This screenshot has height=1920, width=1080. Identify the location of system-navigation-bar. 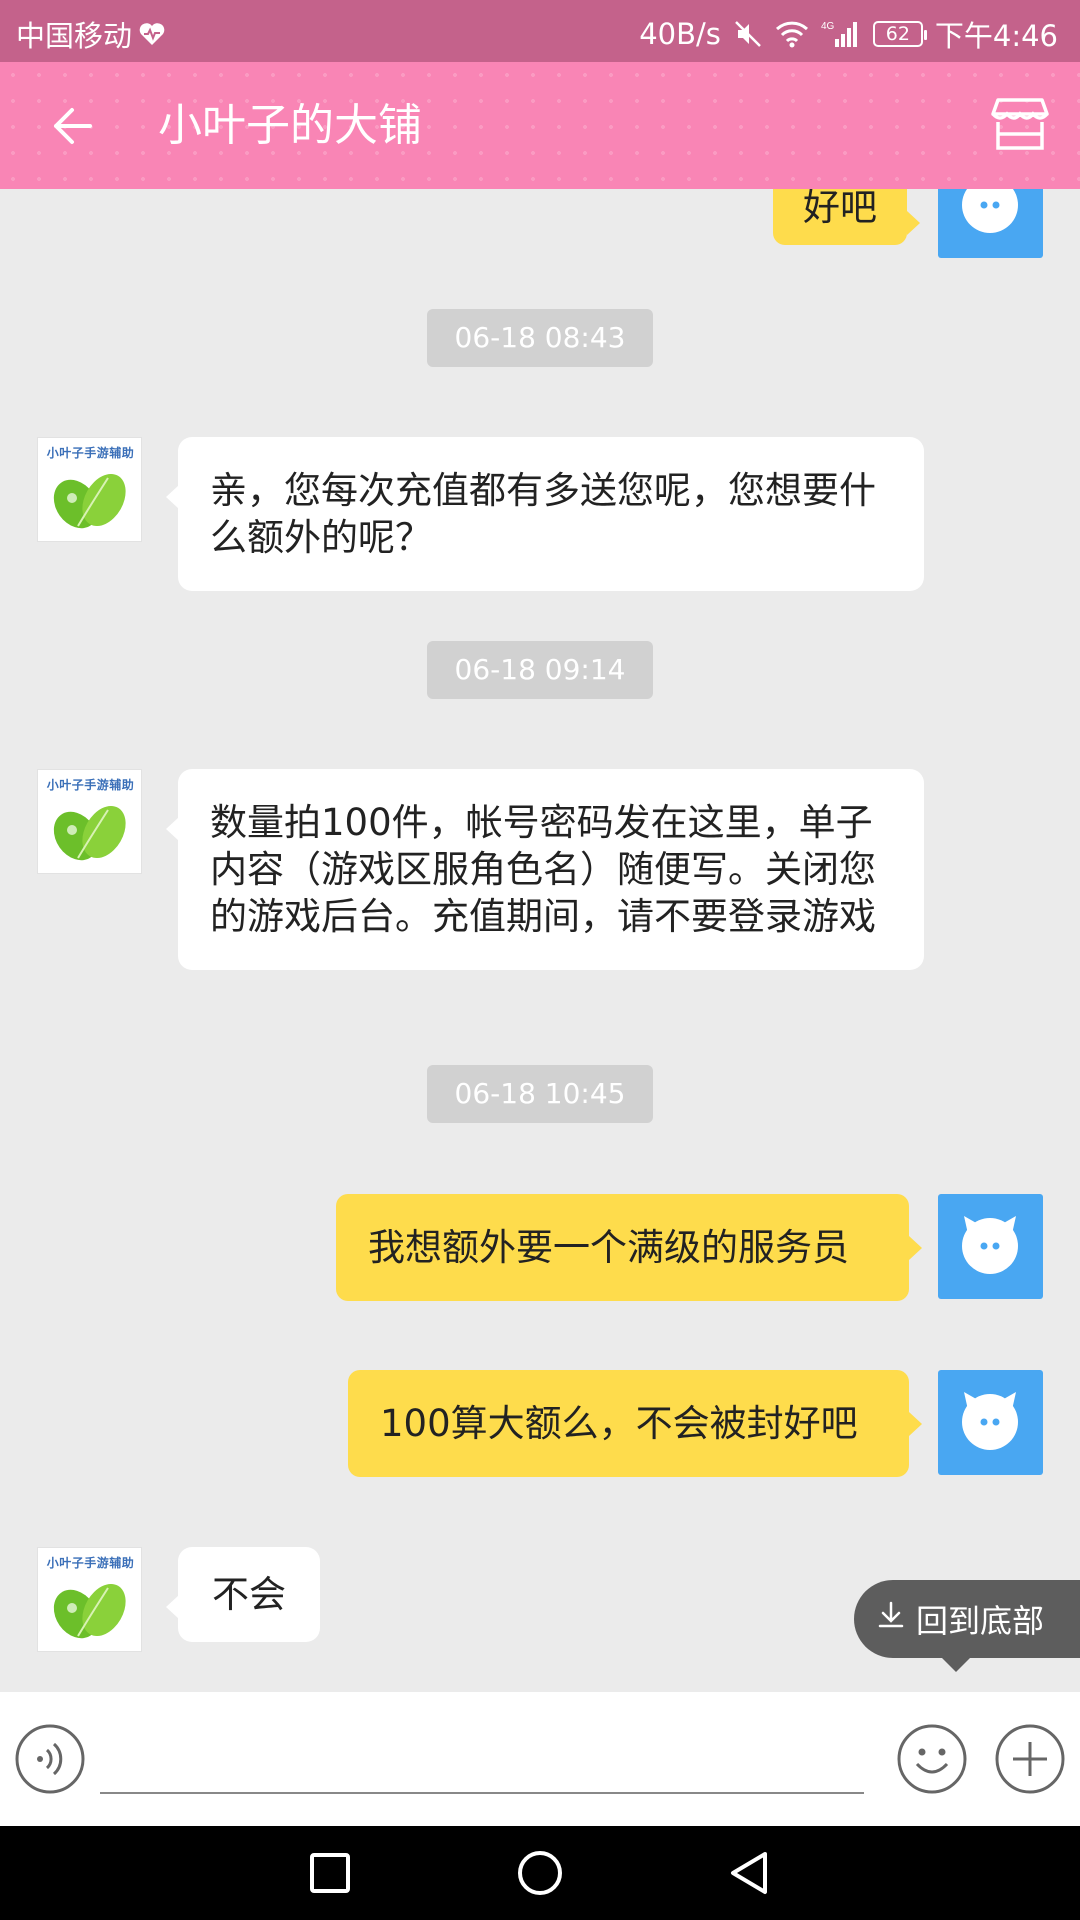
(540, 1873).